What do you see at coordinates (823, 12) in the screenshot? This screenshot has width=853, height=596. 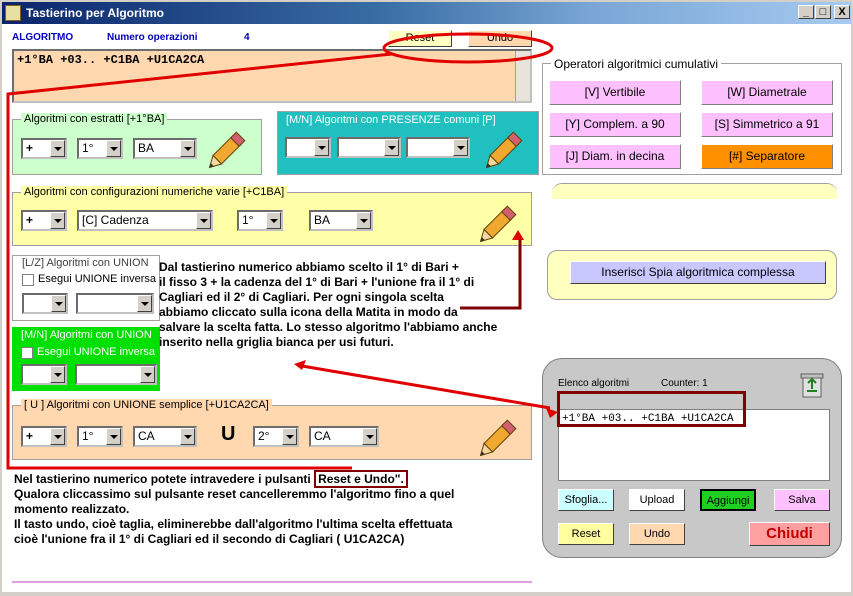 I see `maximize-button: □` at bounding box center [823, 12].